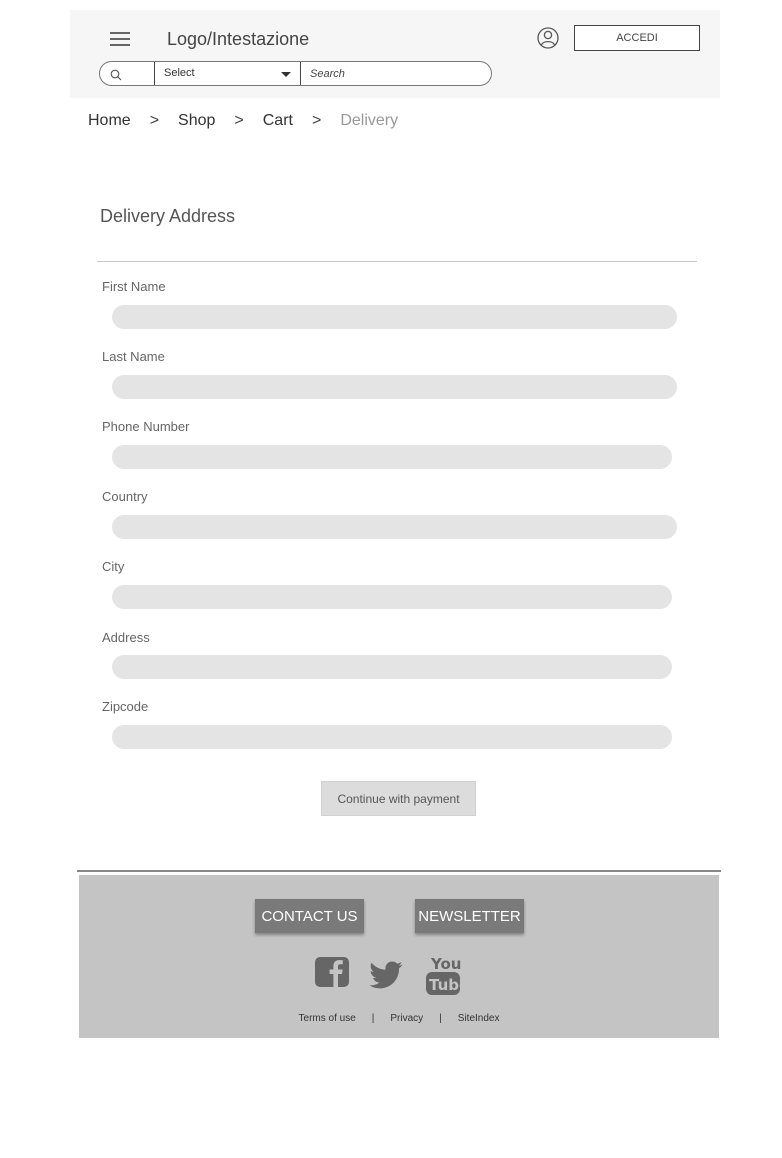 The image size is (782, 1158). Describe the element at coordinates (479, 1018) in the screenshot. I see `site-index-link: SiteIndex` at that location.